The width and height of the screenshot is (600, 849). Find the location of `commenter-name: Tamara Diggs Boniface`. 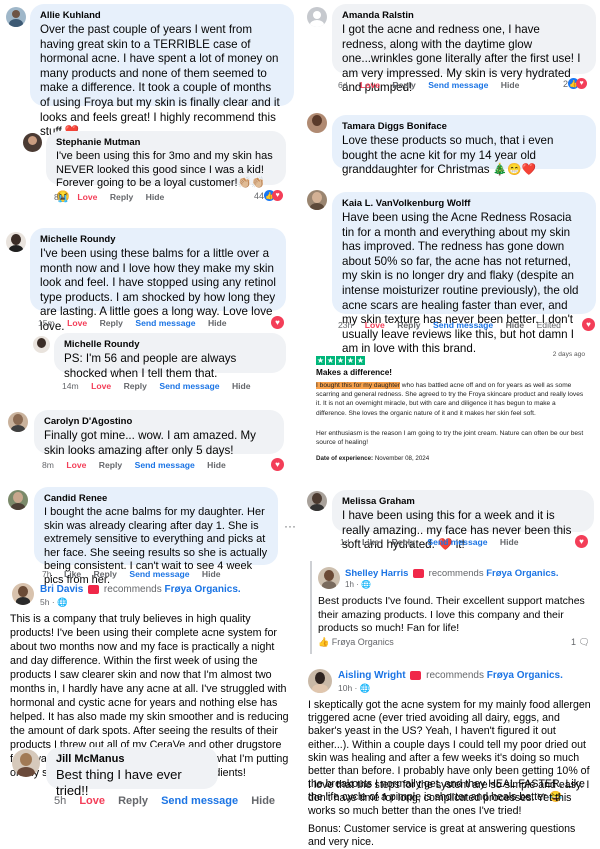

commenter-name: Tamara Diggs Boniface is located at coordinates (464, 126).